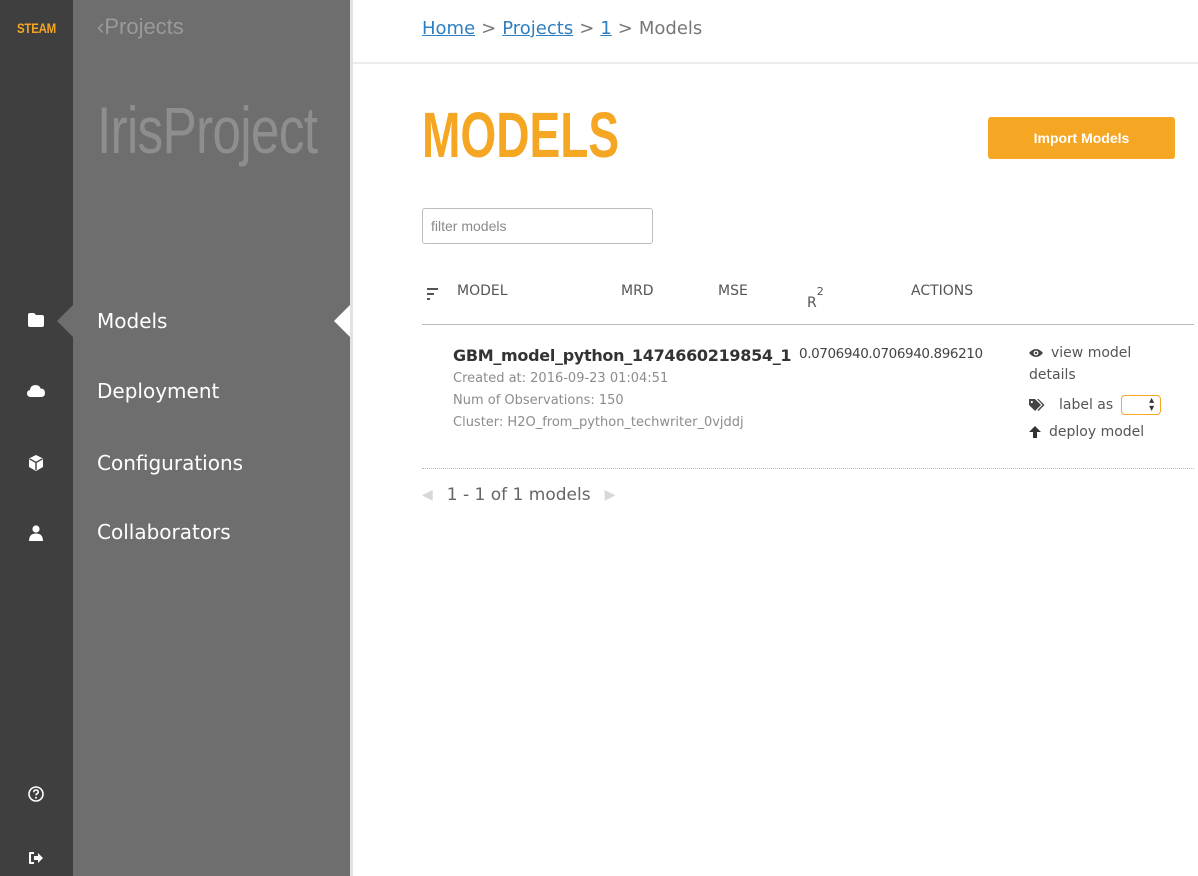 This screenshot has width=1198, height=876. What do you see at coordinates (1152, 404) in the screenshot?
I see `select-arrows-icon: ▴ ▾` at bounding box center [1152, 404].